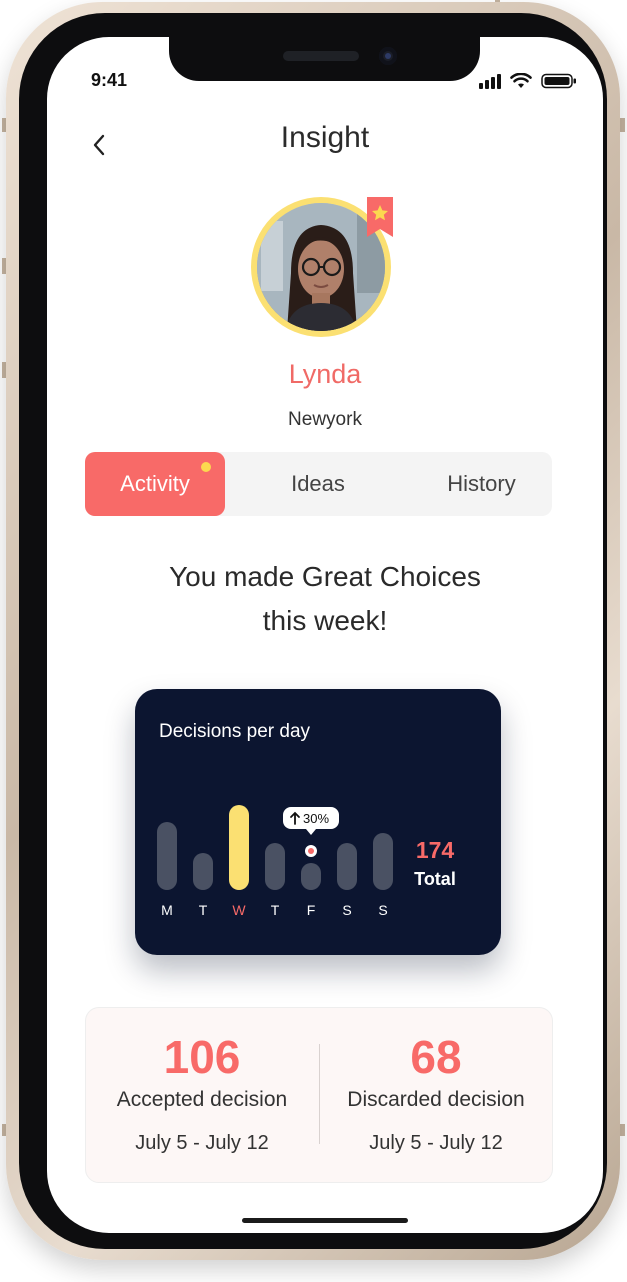  What do you see at coordinates (109, 80) in the screenshot?
I see `status-time: 9:41` at bounding box center [109, 80].